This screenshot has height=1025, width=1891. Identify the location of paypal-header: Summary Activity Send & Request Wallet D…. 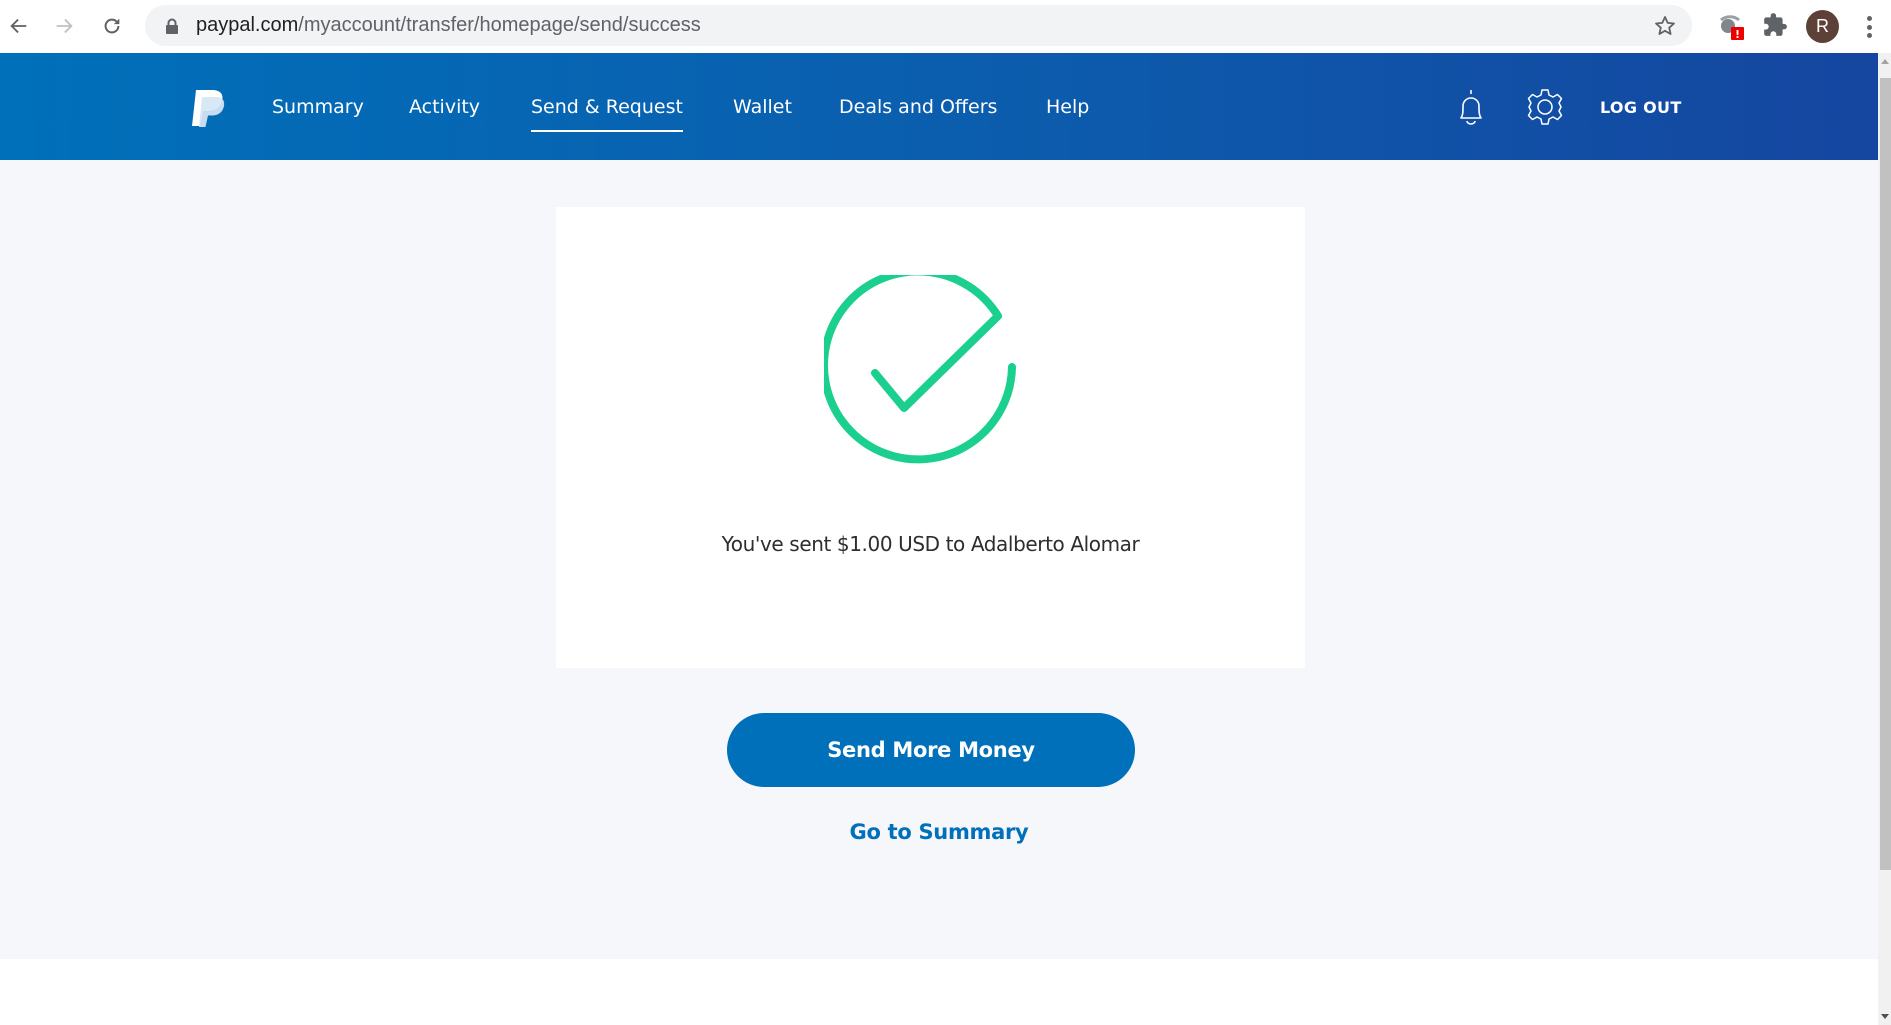
(939, 106).